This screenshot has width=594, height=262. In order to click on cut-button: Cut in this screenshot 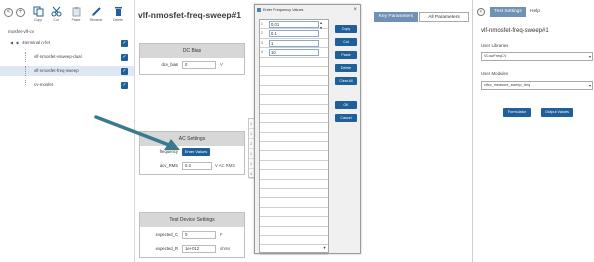, I will do `click(56, 14)`.